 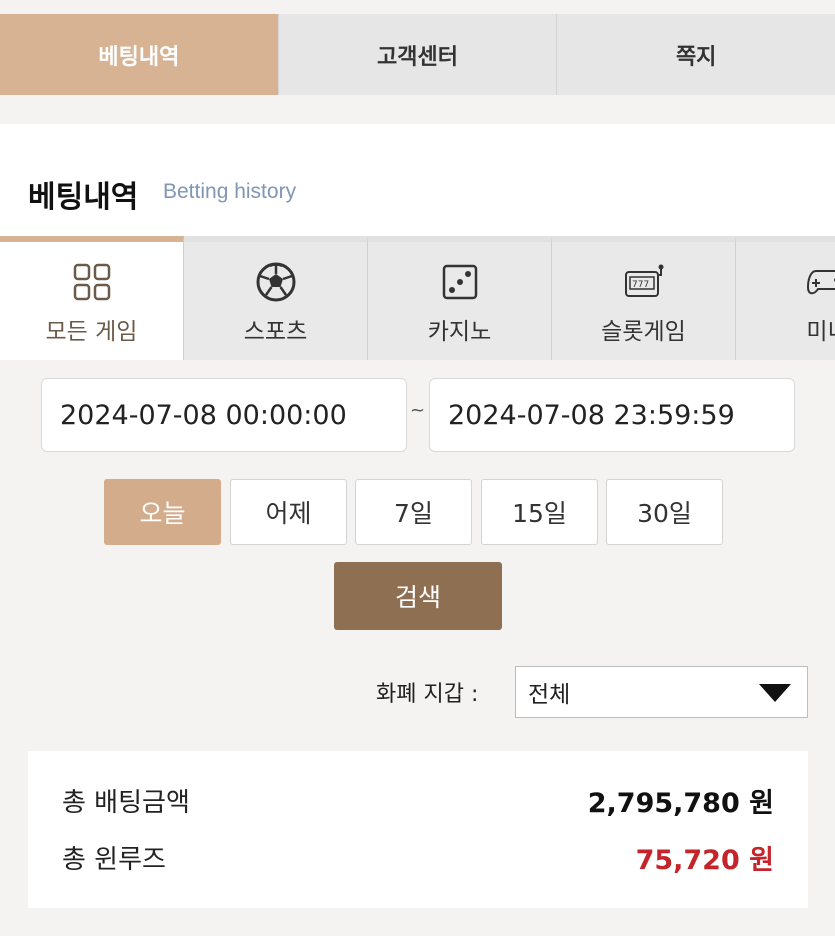 I want to click on svg-text: 777, so click(x=640, y=285).